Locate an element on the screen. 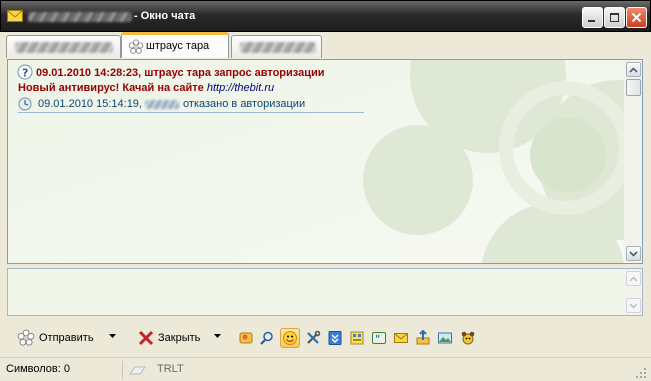 The width and height of the screenshot is (651, 381). maximize-icon is located at coordinates (614, 17).